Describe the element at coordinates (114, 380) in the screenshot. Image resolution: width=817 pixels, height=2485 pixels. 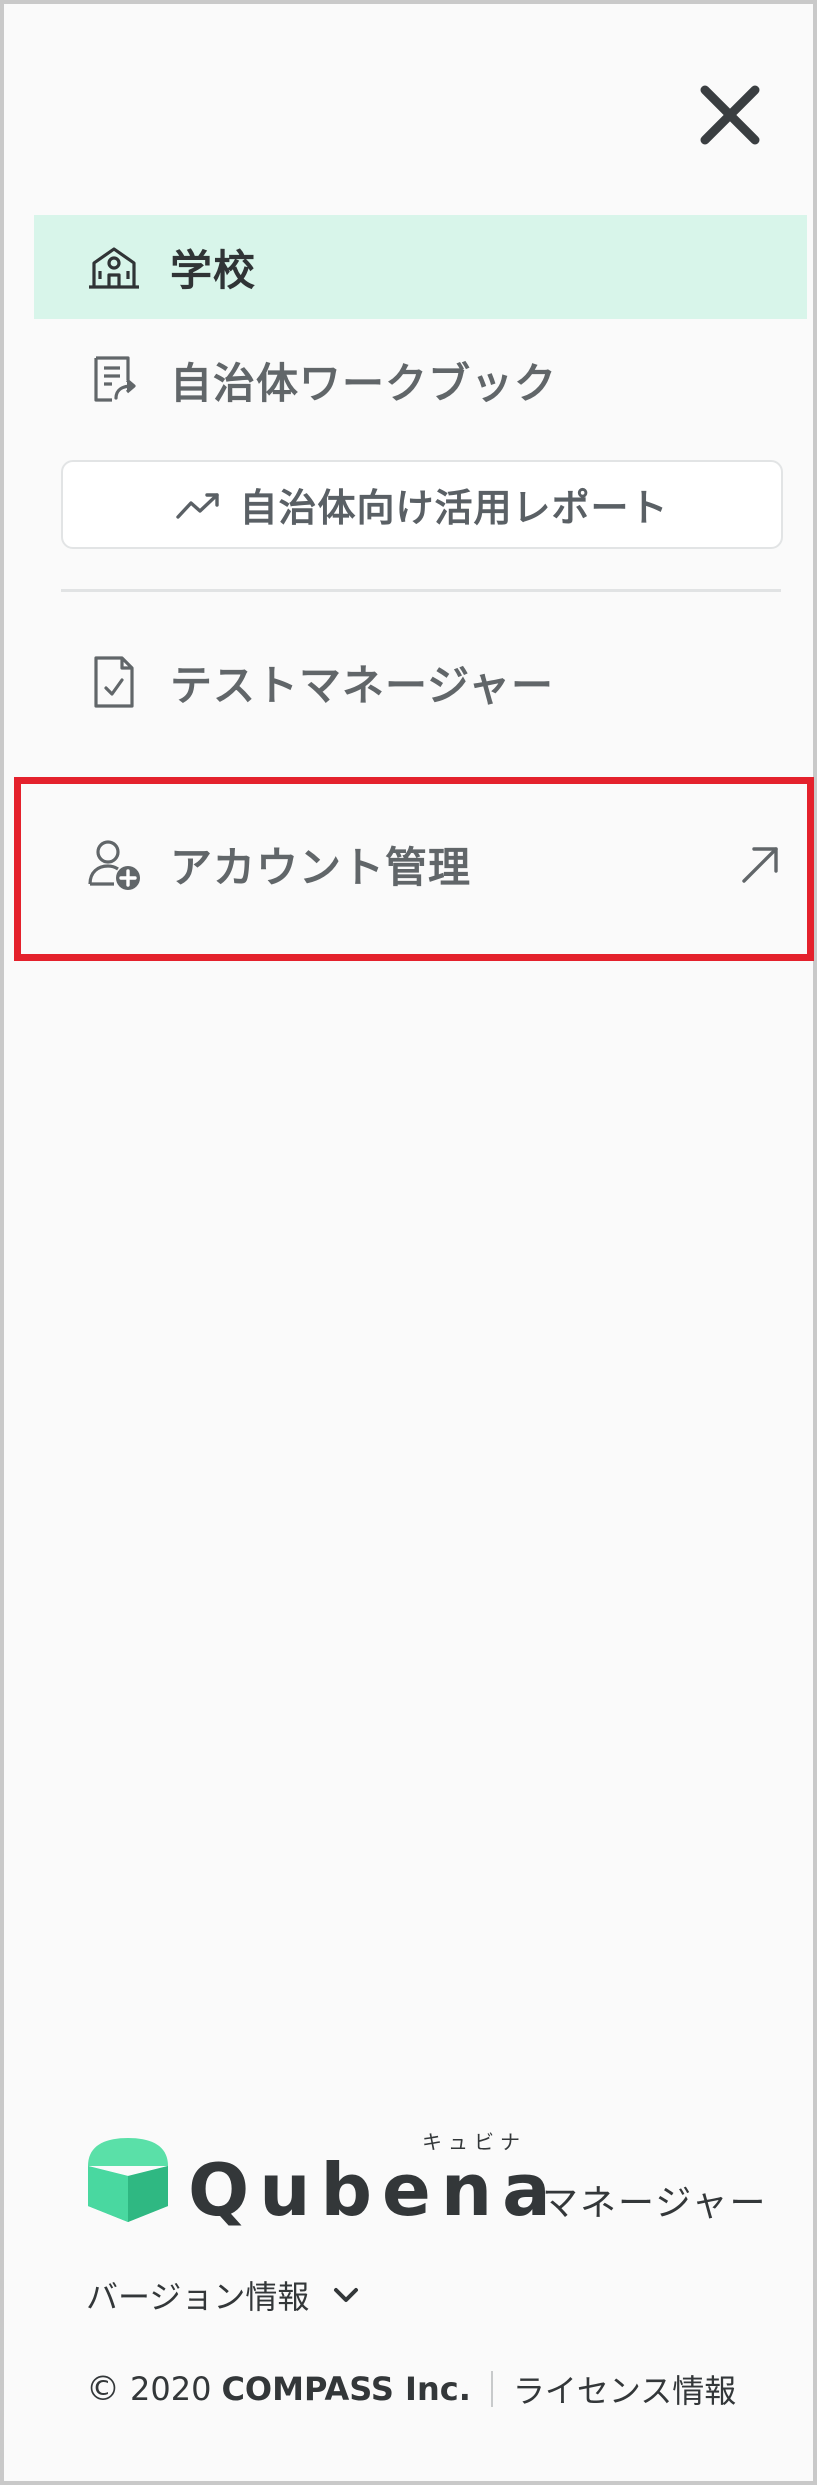
I see `workbook-icon` at that location.